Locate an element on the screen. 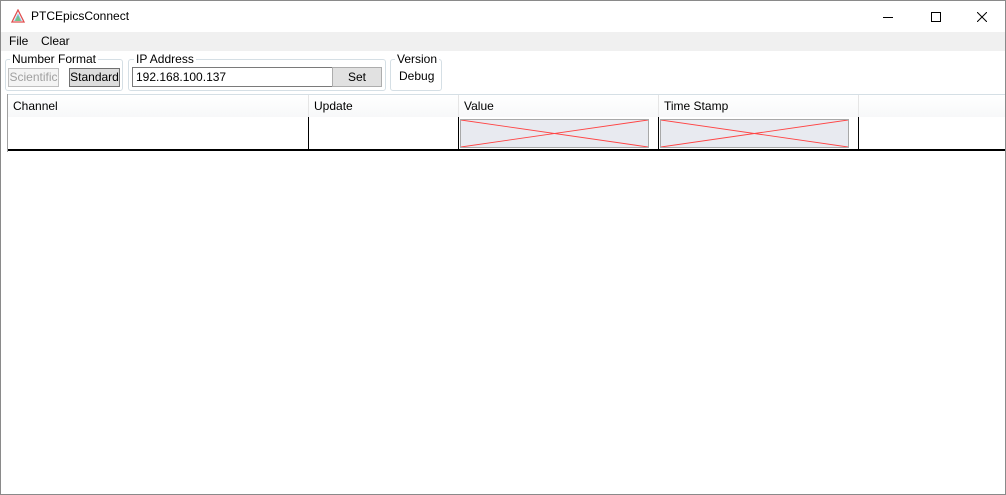 This screenshot has width=1006, height=495. close-button is located at coordinates (982, 16).